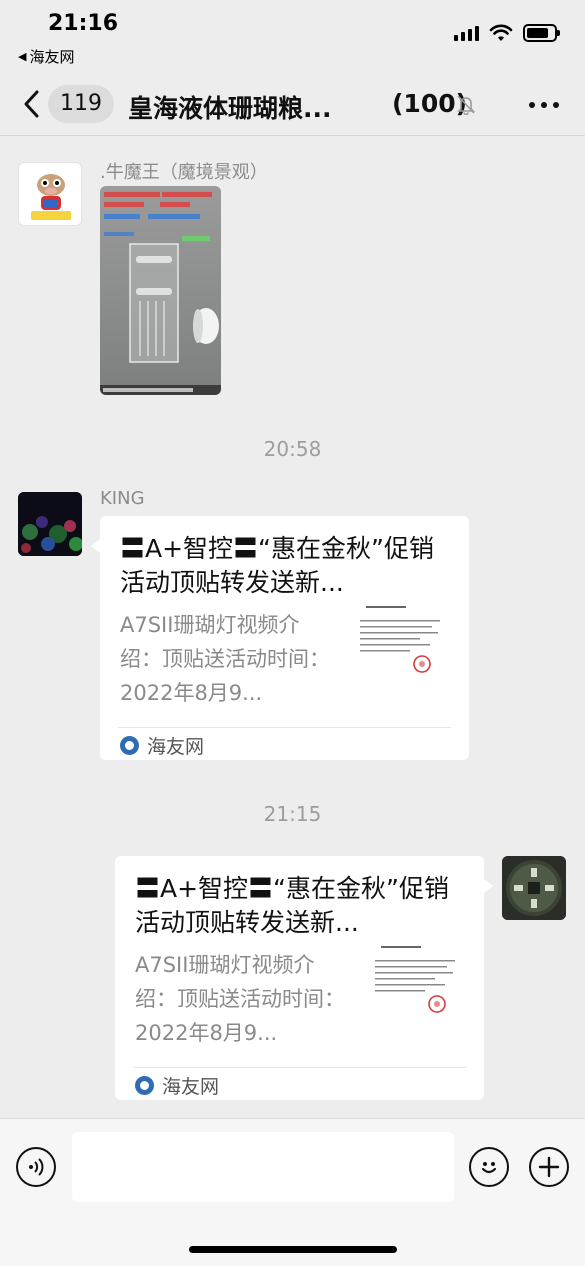  What do you see at coordinates (36, 1167) in the screenshot?
I see `voice-input-icon` at bounding box center [36, 1167].